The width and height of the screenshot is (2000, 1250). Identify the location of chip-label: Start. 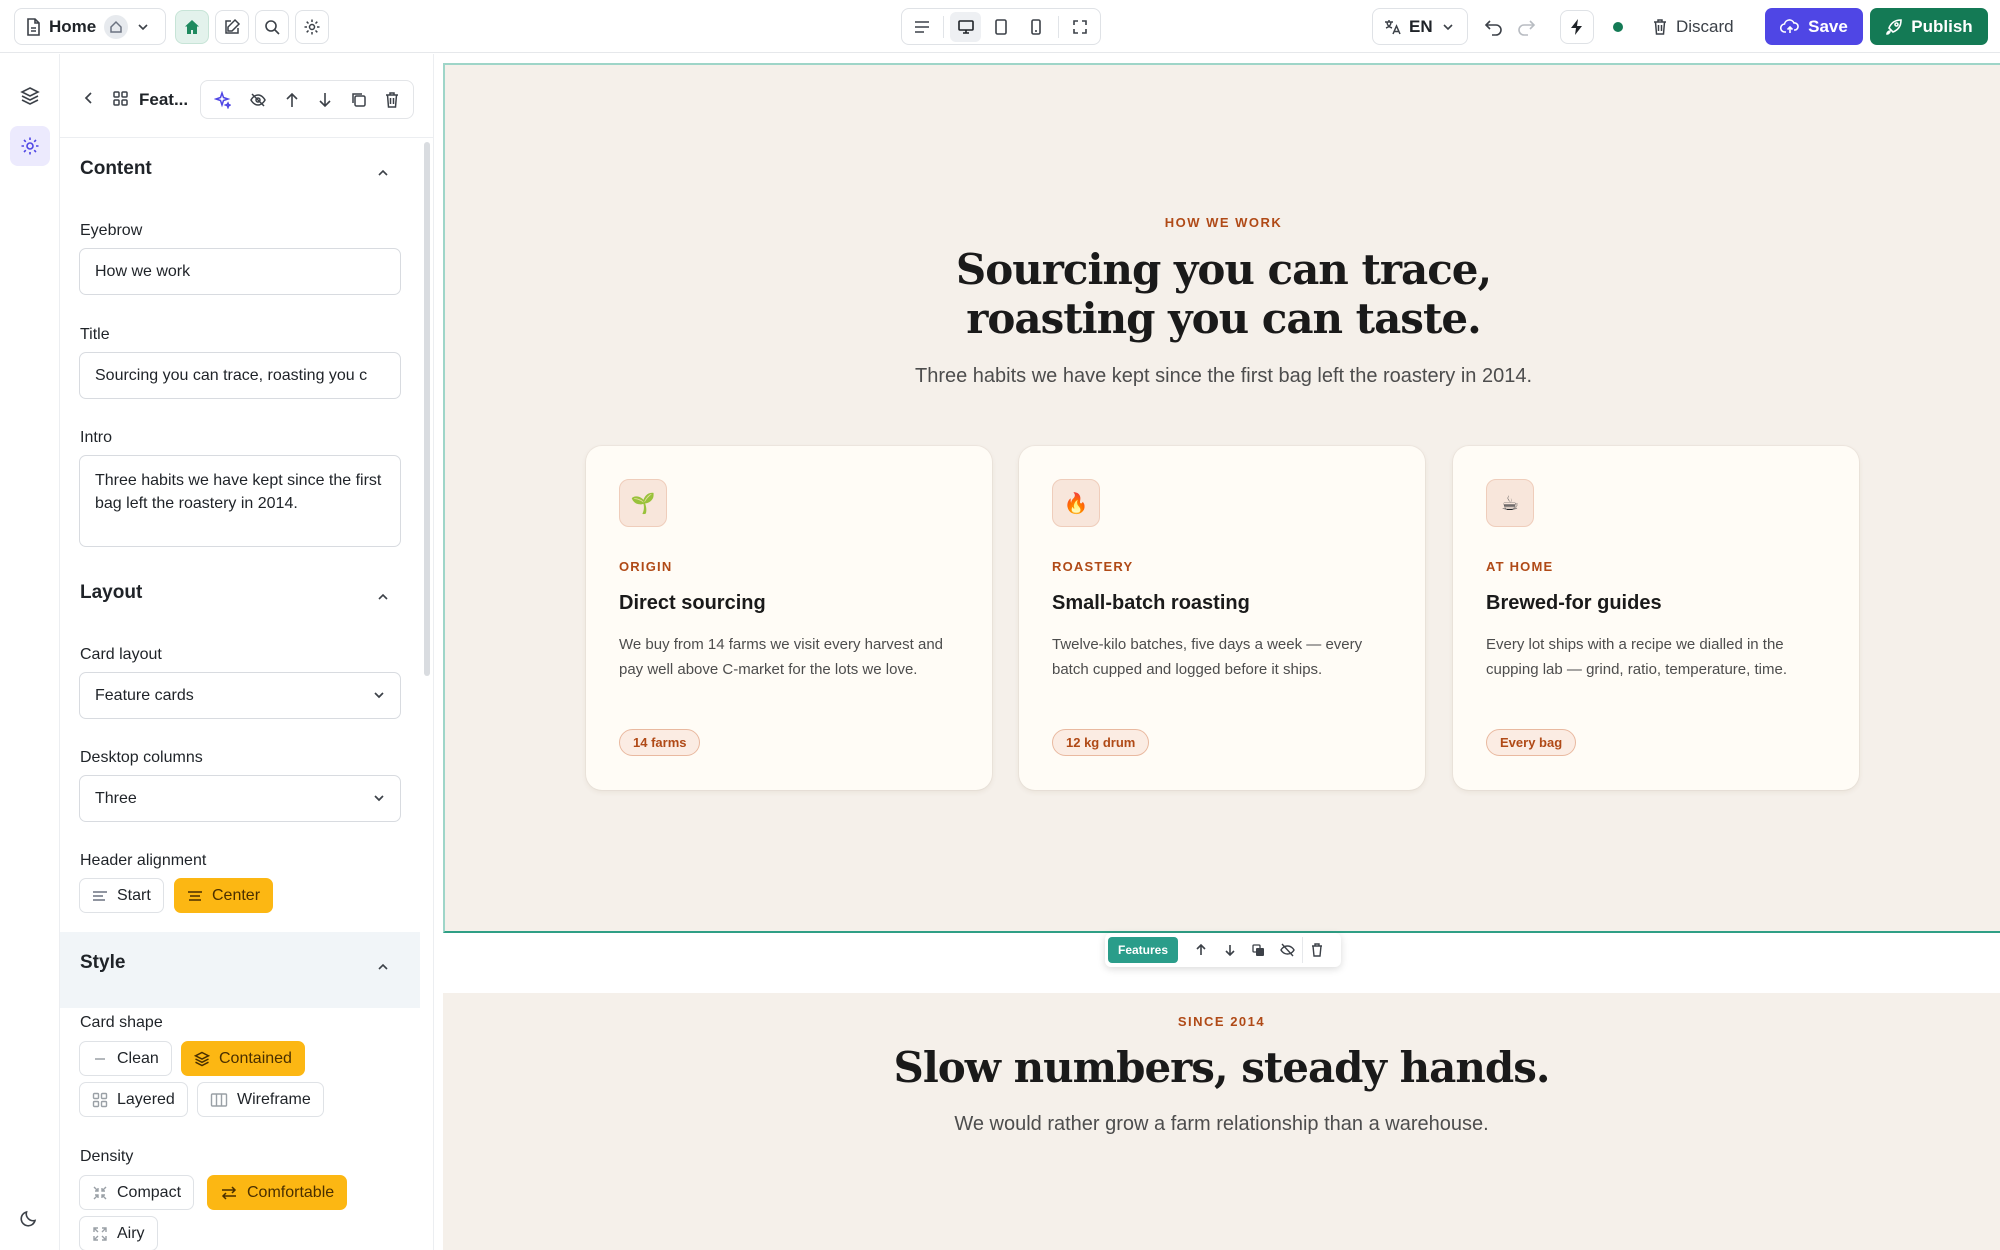
(134, 895).